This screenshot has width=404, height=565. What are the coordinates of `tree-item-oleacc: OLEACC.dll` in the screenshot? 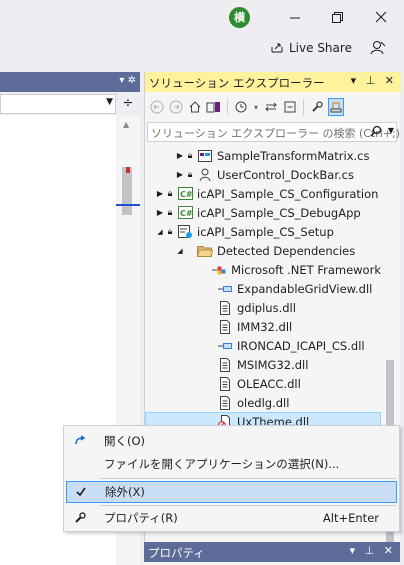 It's located at (263, 383).